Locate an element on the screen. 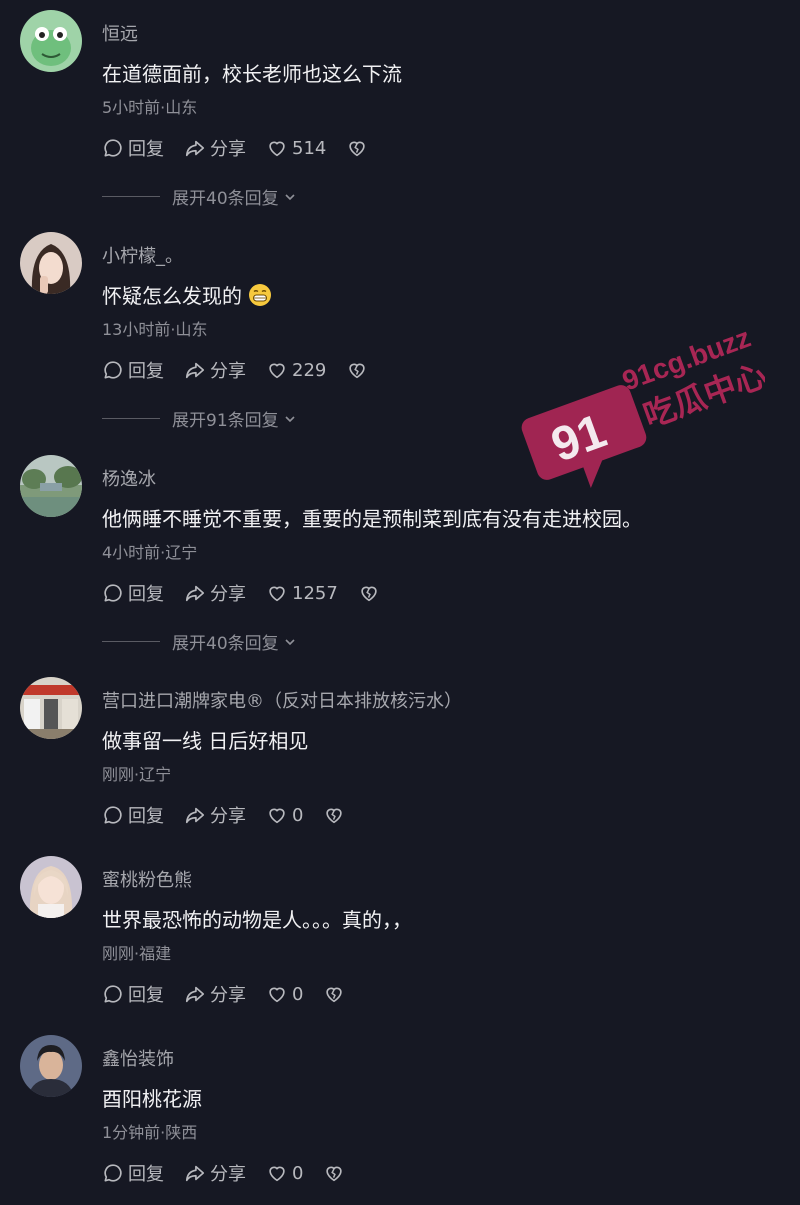 The image size is (800, 1205). like-button: 514 is located at coordinates (296, 148).